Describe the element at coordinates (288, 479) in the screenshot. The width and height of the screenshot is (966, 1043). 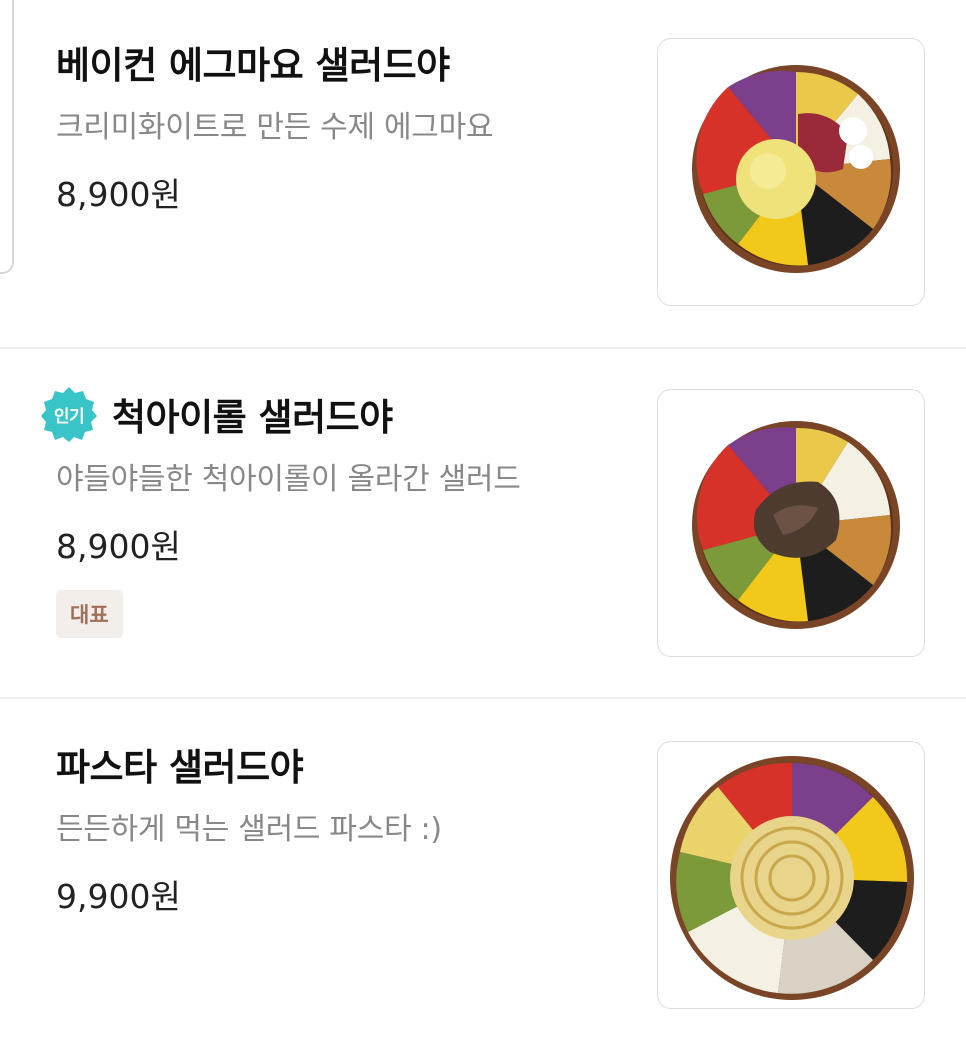
I see `menu-item-description: 야들야들한 척아이롤이 올라간 샐러드` at that location.